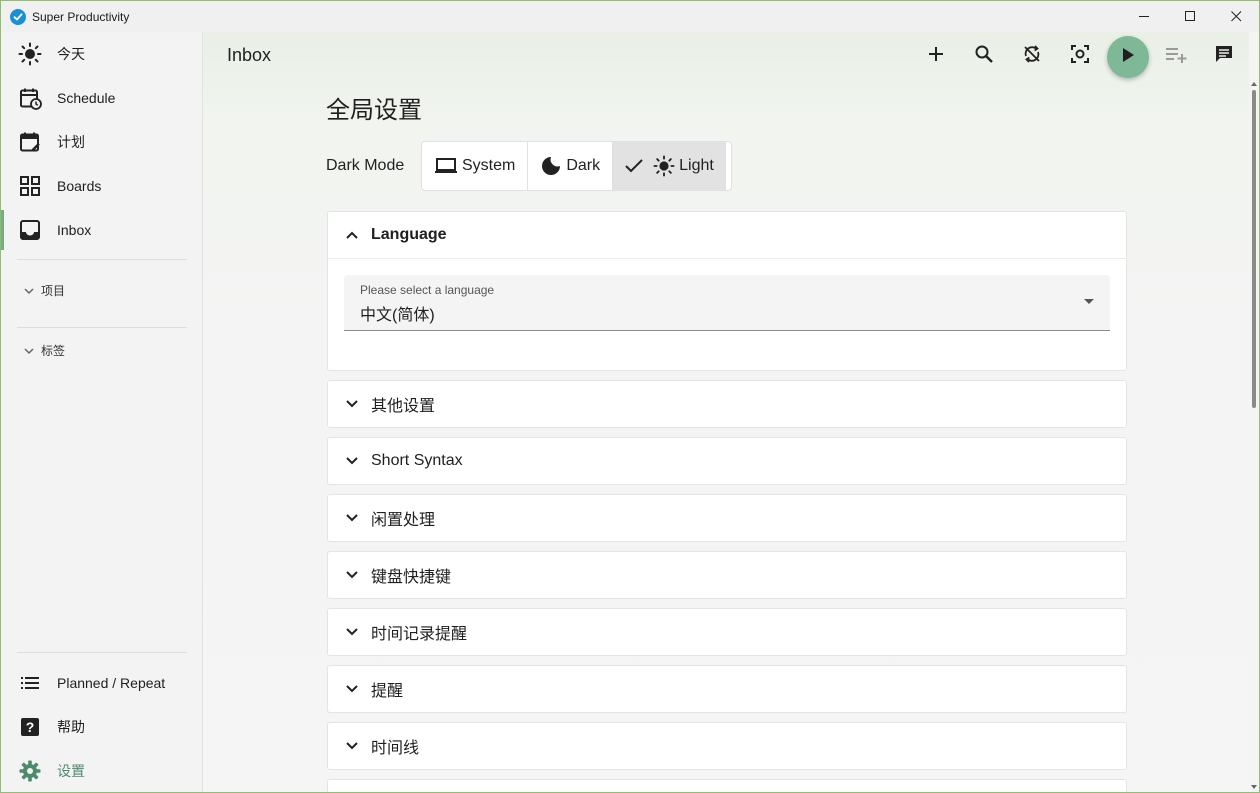 The height and width of the screenshot is (793, 1260). I want to click on panel-title: 时间线, so click(395, 748).